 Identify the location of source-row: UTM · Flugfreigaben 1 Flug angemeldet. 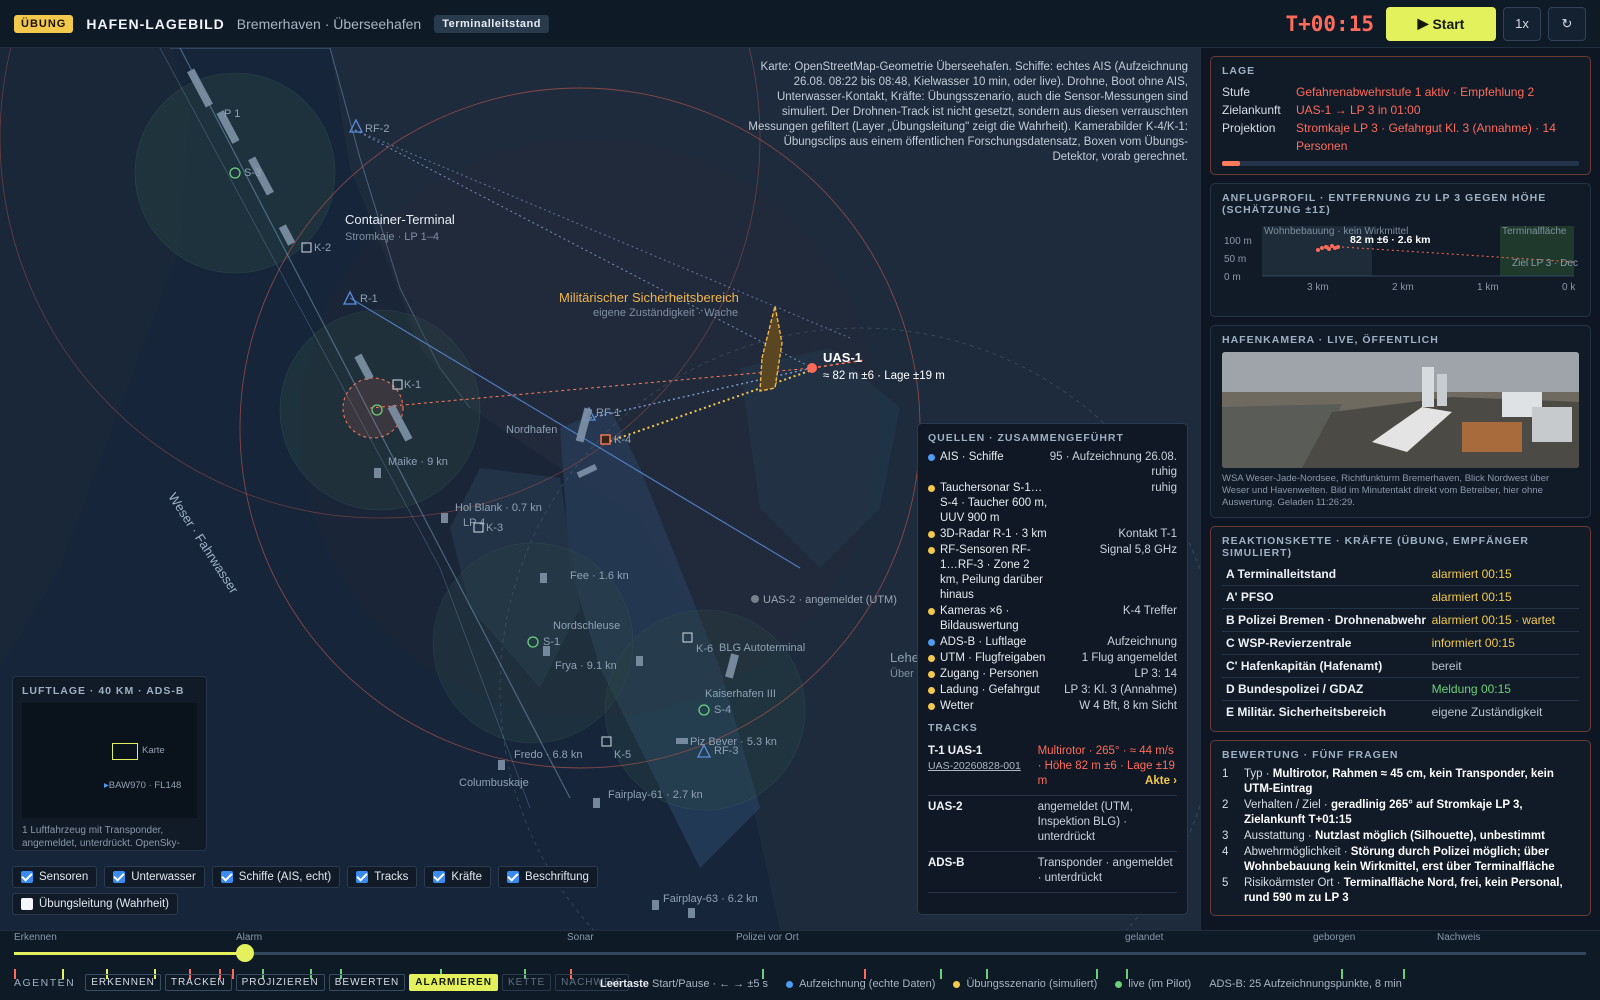
(1052, 658).